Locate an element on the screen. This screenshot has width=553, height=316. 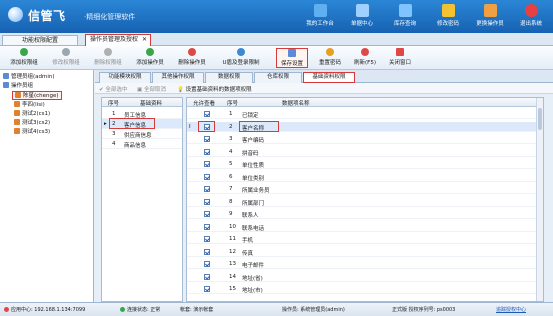
user-icon is located at coordinates (17, 113).